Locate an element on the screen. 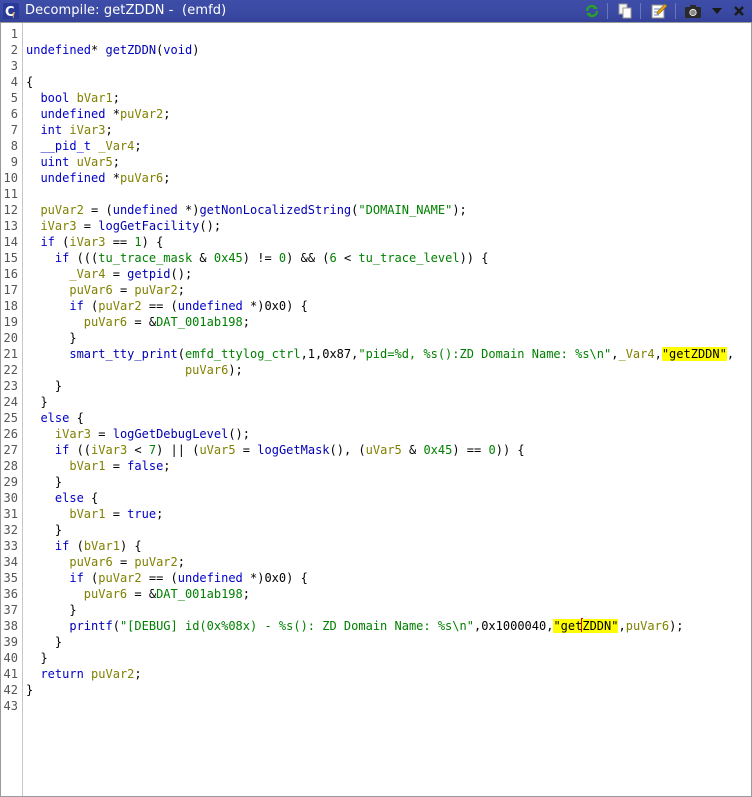 Image resolution: width=752 pixels, height=797 pixels. token-glob: tu_trace_mask is located at coordinates (145, 258).